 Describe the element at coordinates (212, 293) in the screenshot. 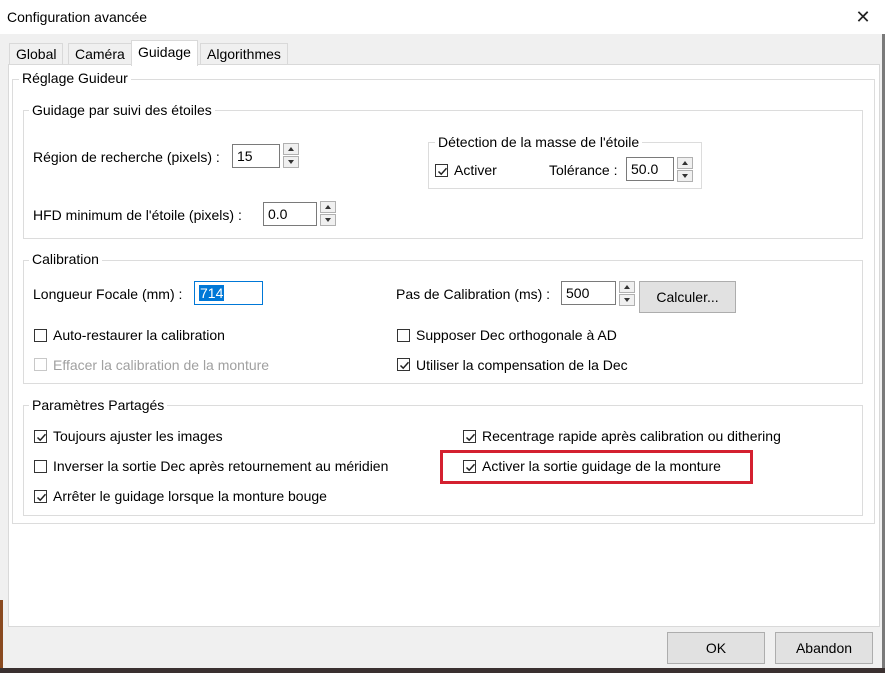

I see `focal-length-value: 714` at that location.